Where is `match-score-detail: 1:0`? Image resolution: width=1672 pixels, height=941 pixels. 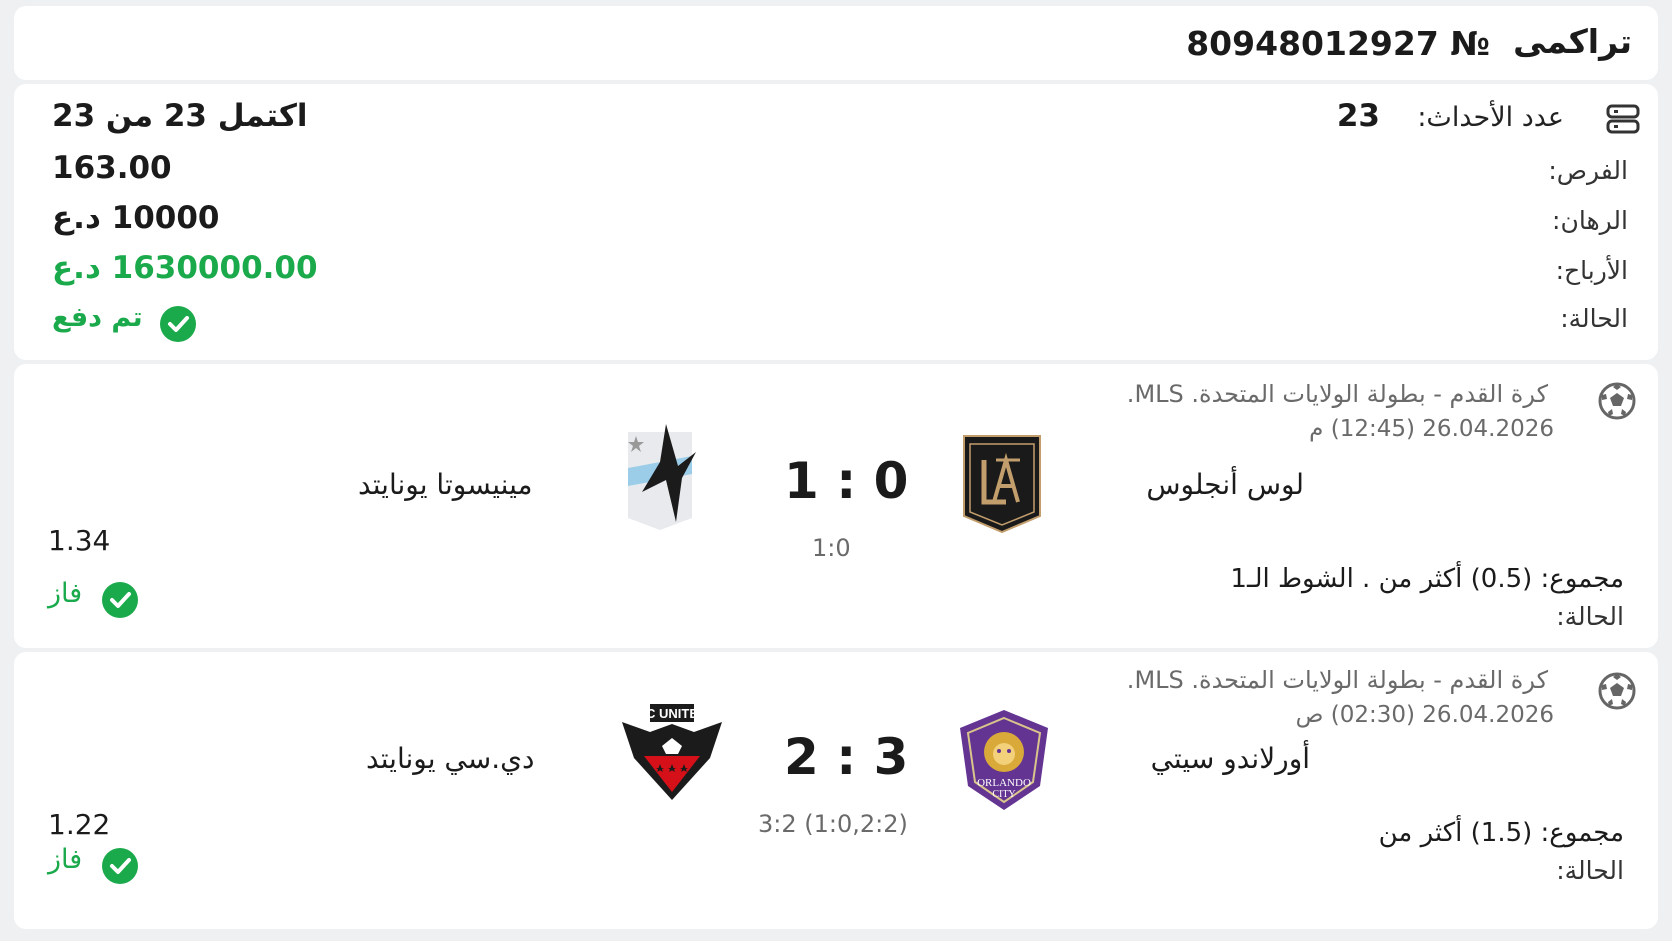
match-score-detail: 1:0 is located at coordinates (831, 548).